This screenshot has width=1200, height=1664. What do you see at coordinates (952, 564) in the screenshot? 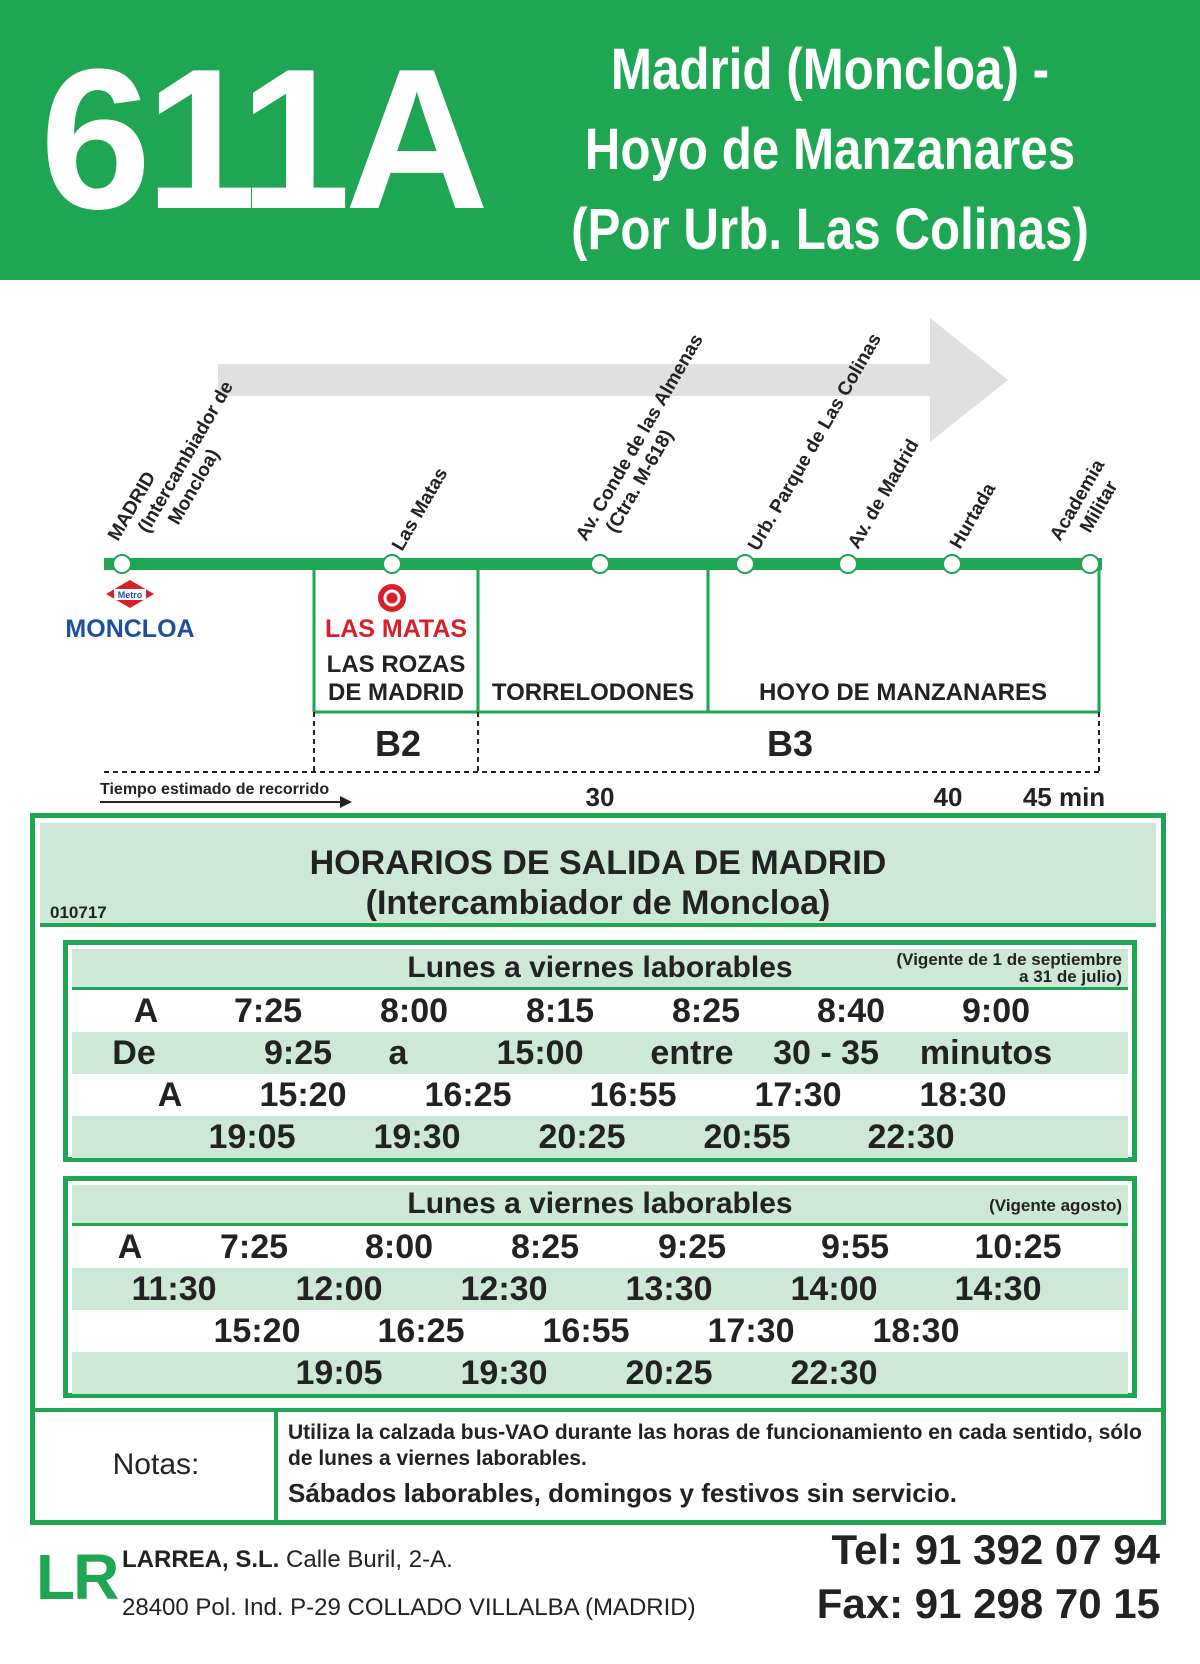
I see `stop-dot-hurtada` at bounding box center [952, 564].